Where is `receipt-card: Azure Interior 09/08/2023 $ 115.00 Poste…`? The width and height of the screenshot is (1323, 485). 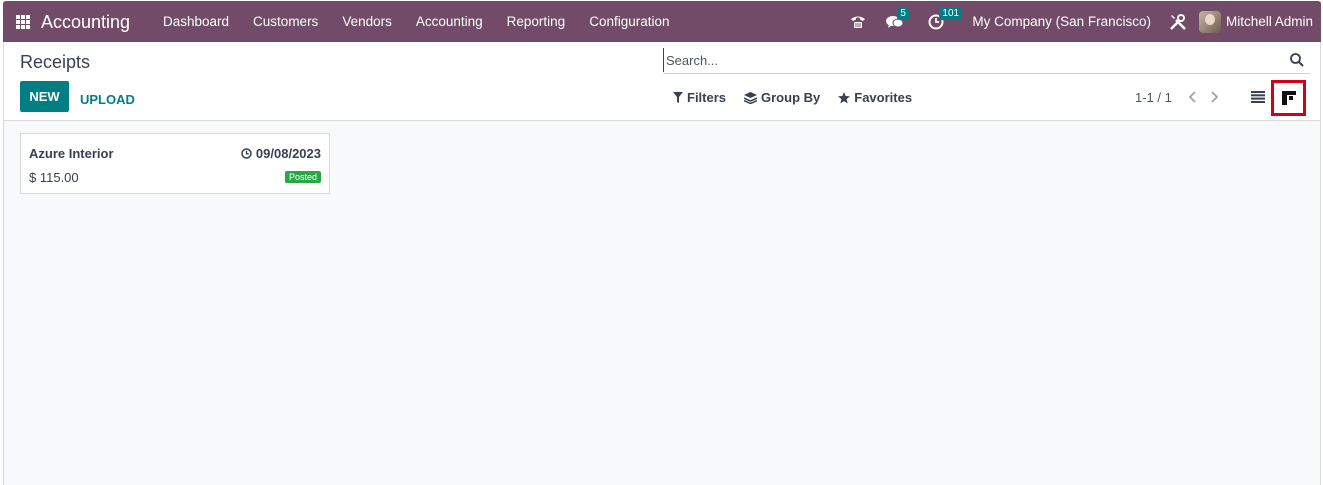 receipt-card: Azure Interior 09/08/2023 $ 115.00 Poste… is located at coordinates (175, 163).